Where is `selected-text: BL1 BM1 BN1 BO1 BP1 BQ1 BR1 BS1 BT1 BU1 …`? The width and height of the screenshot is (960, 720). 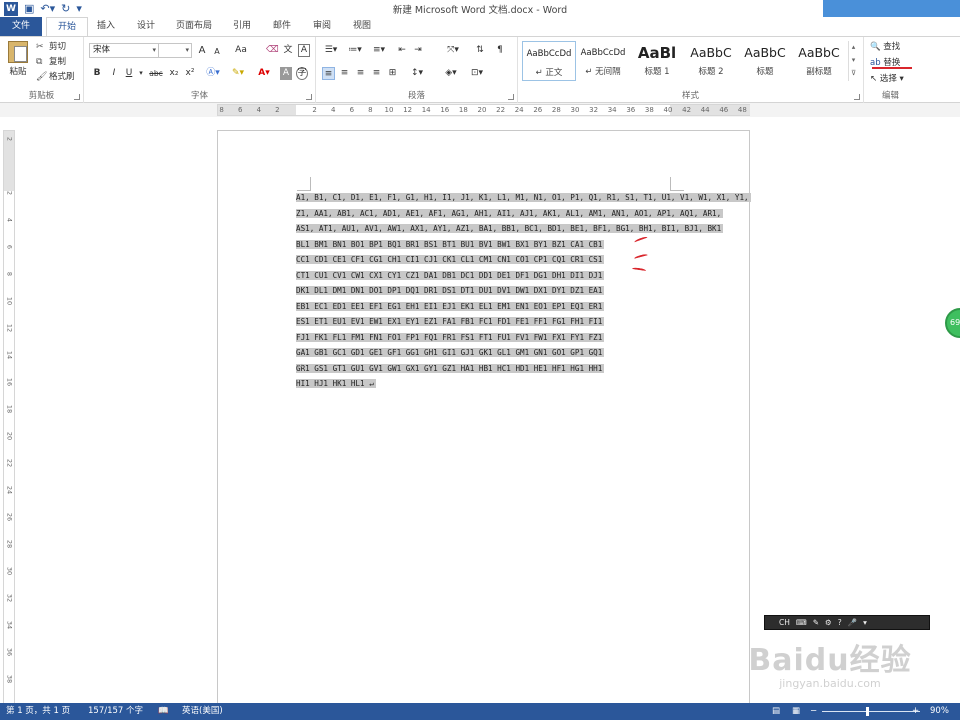
selected-text: BL1 BM1 BN1 BO1 BP1 BQ1 BR1 BS1 BT1 BU1 … is located at coordinates (450, 244).